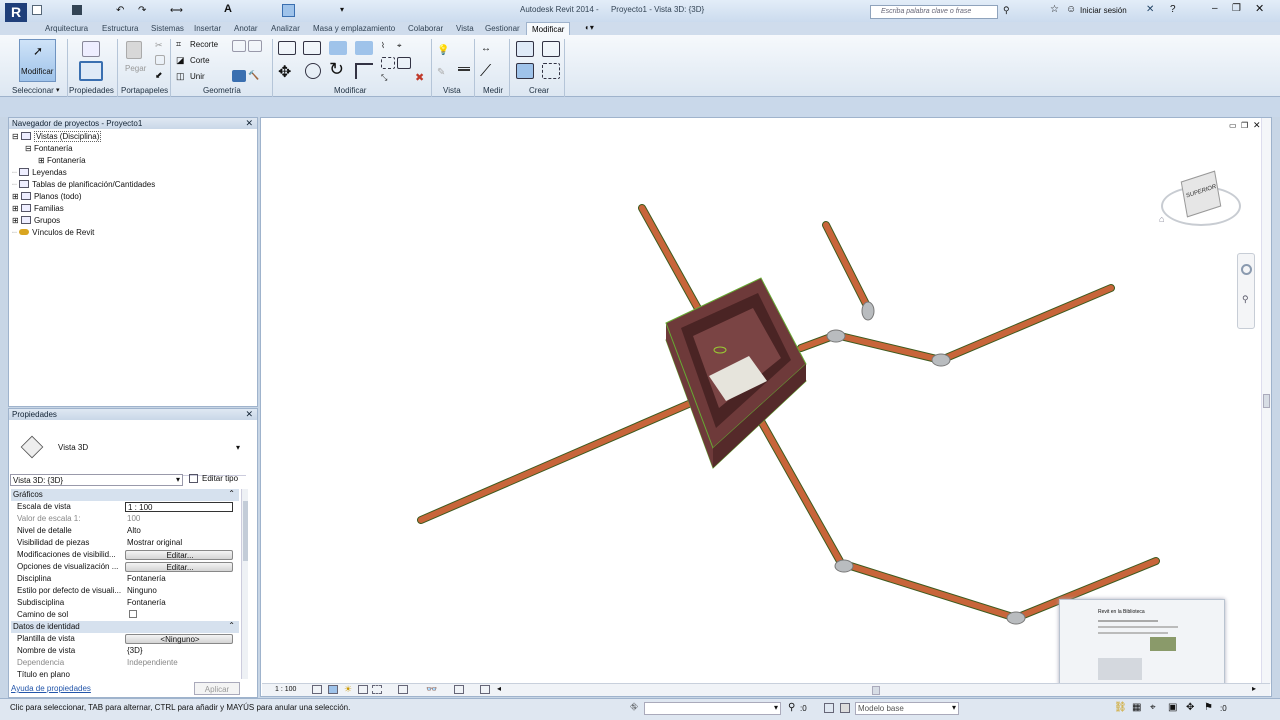 The image size is (1280, 720). Describe the element at coordinates (125, 651) in the screenshot. I see `prop-row: Nombre de vista {3D}` at that location.